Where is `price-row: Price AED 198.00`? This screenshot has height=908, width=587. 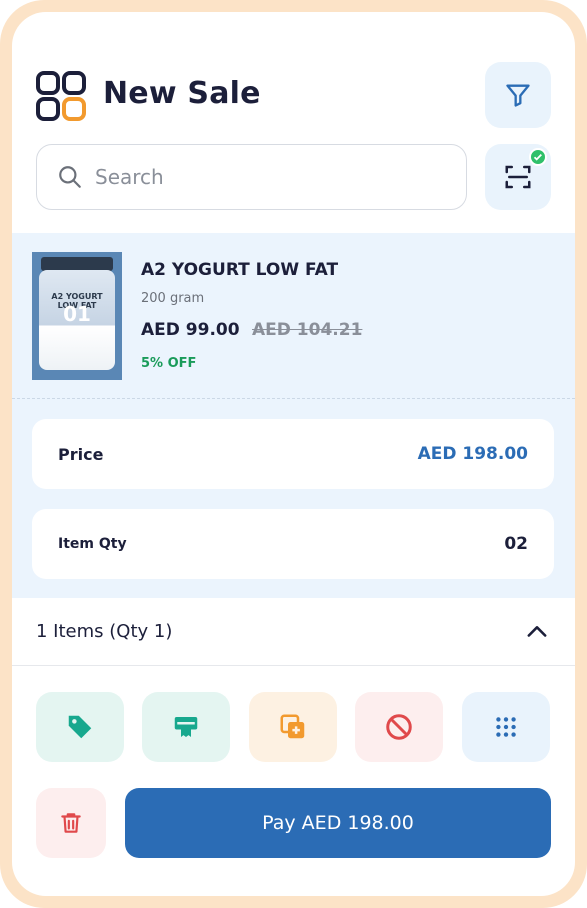 price-row: Price AED 198.00 is located at coordinates (293, 454).